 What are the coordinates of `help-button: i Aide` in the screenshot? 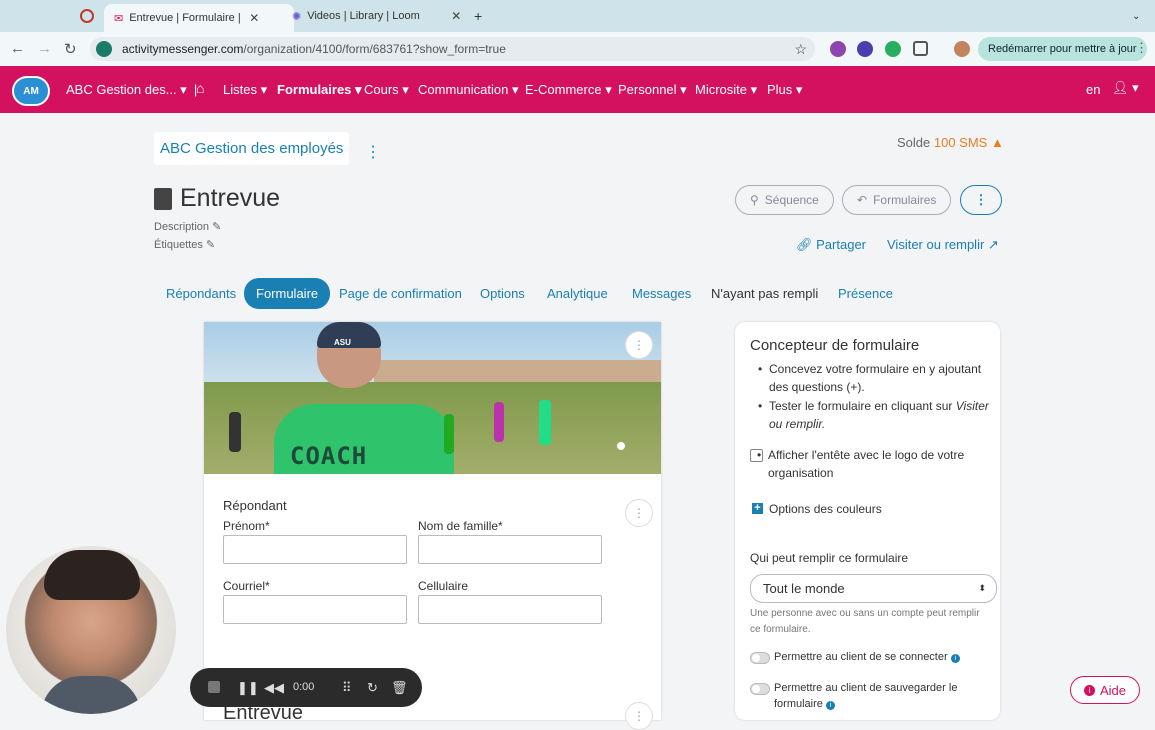 It's located at (1105, 690).